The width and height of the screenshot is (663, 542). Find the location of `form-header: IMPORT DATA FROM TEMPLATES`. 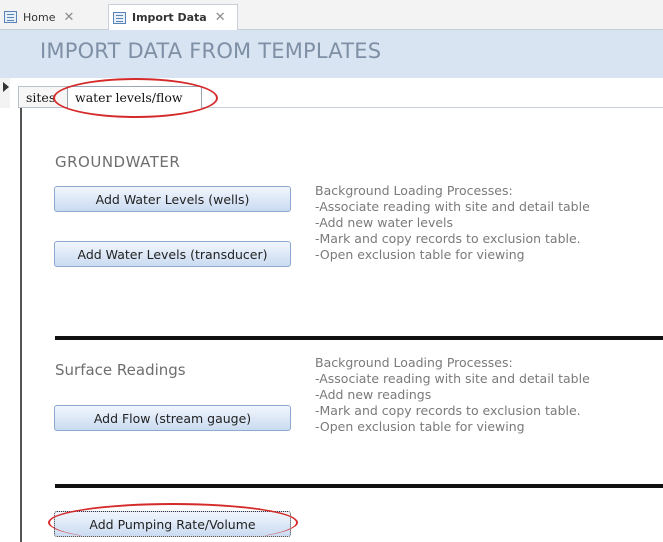

form-header: IMPORT DATA FROM TEMPLATES is located at coordinates (331, 54).